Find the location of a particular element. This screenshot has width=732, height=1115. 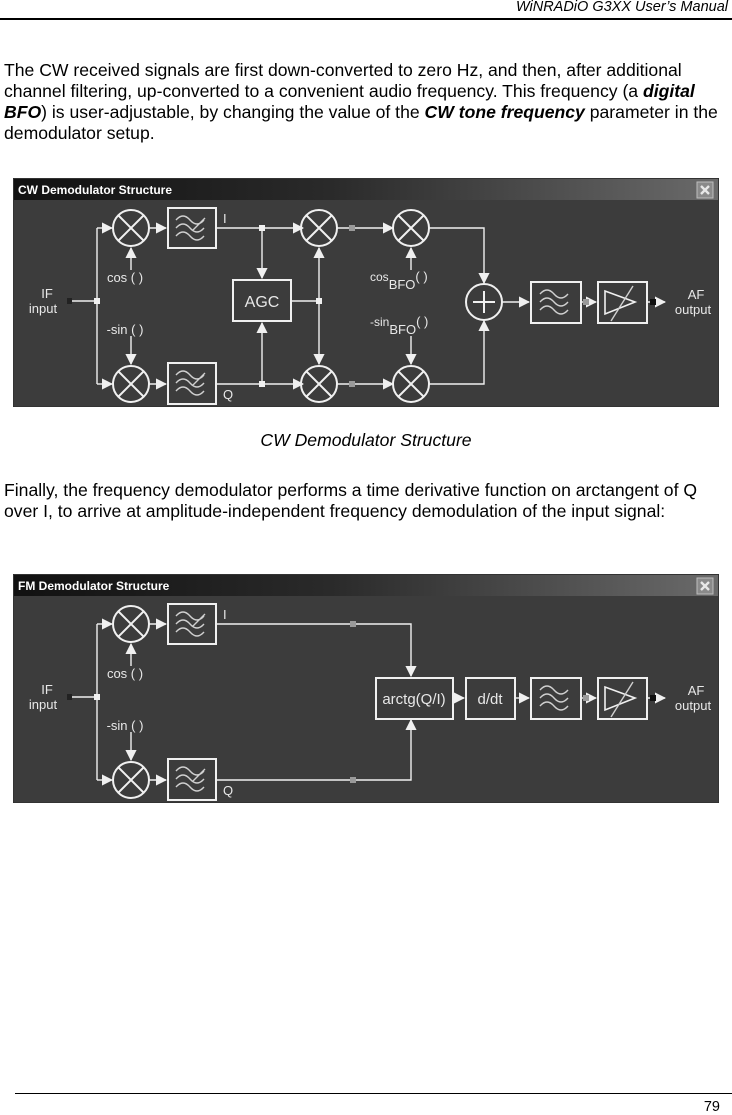

header-rule is located at coordinates (366, 19).